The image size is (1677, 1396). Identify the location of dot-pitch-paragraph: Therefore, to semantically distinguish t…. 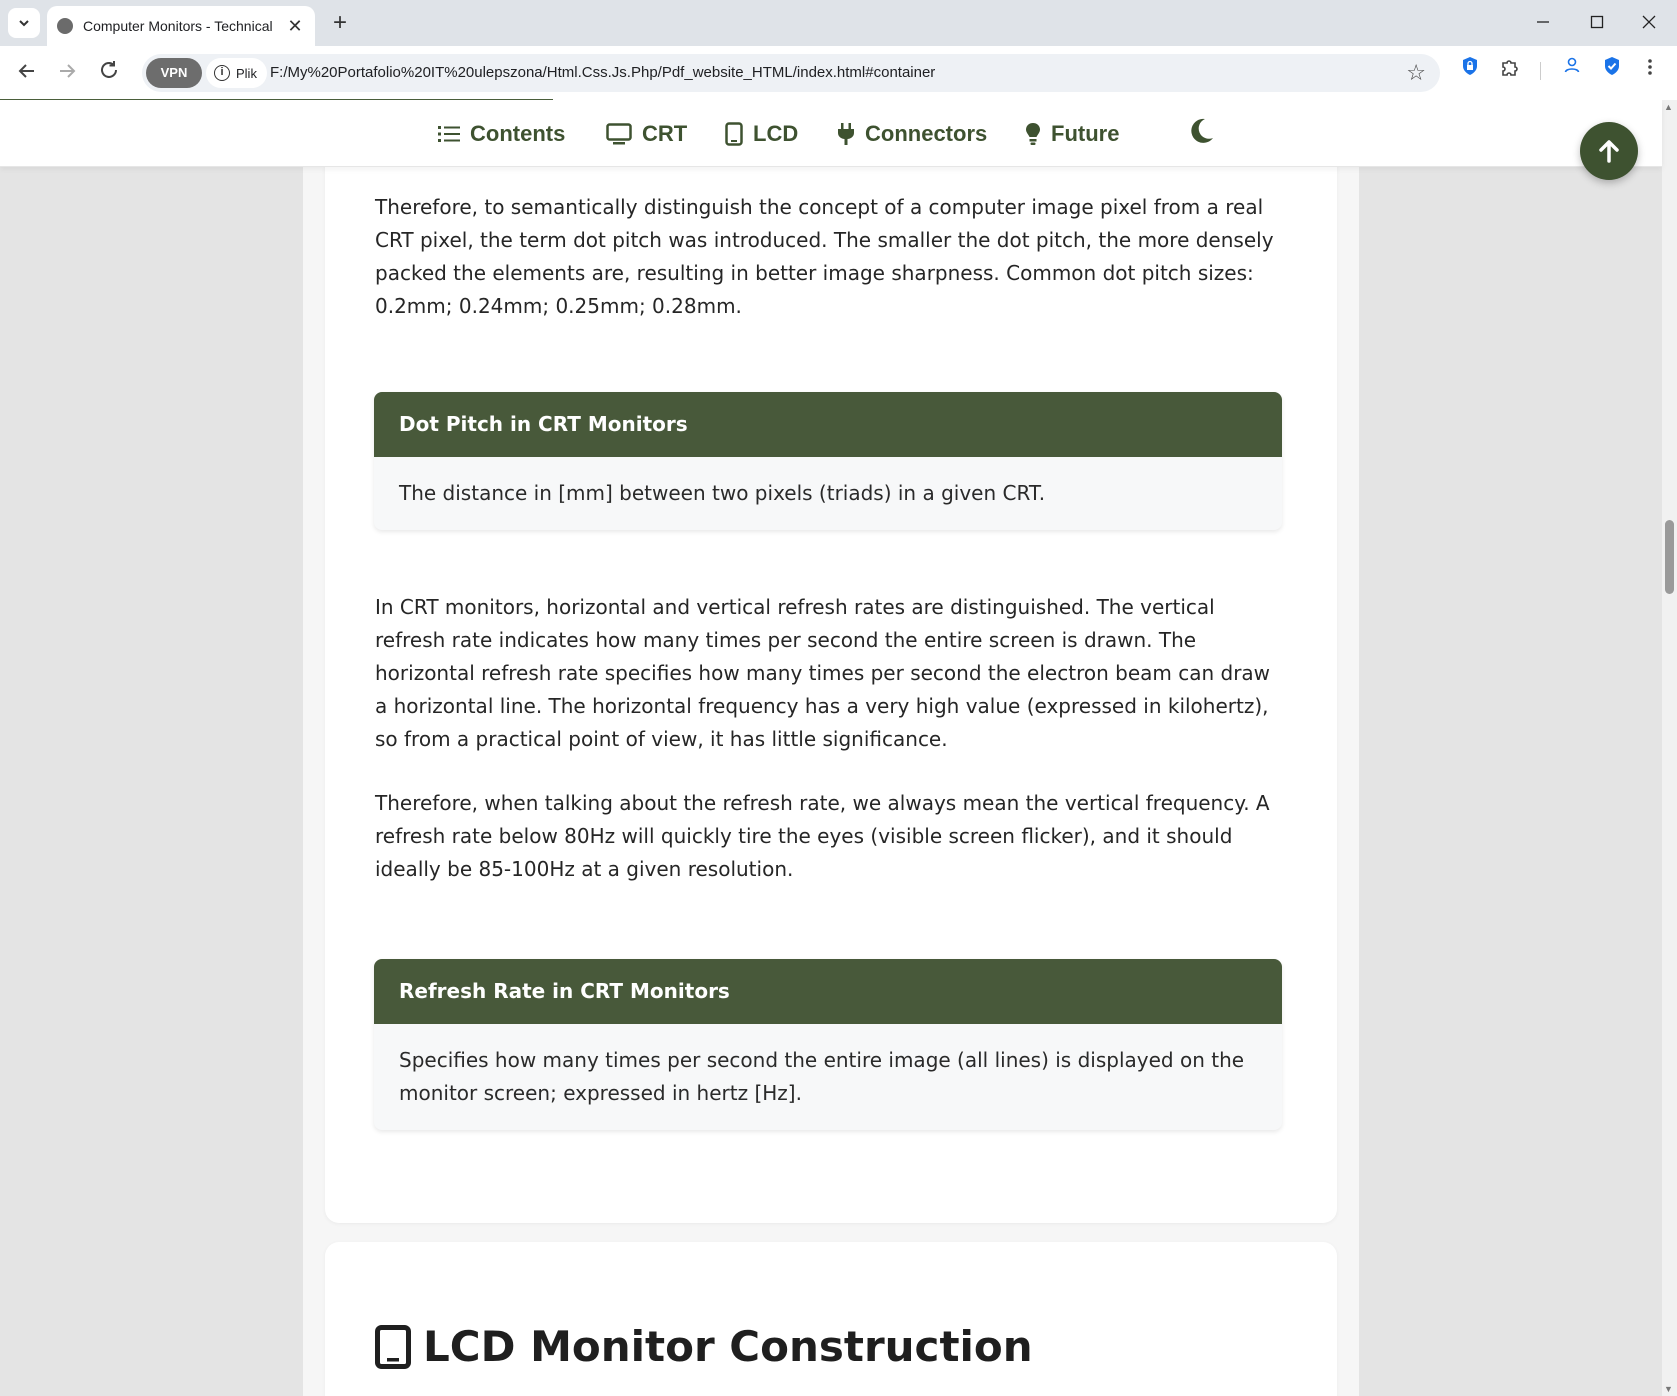
(824, 256).